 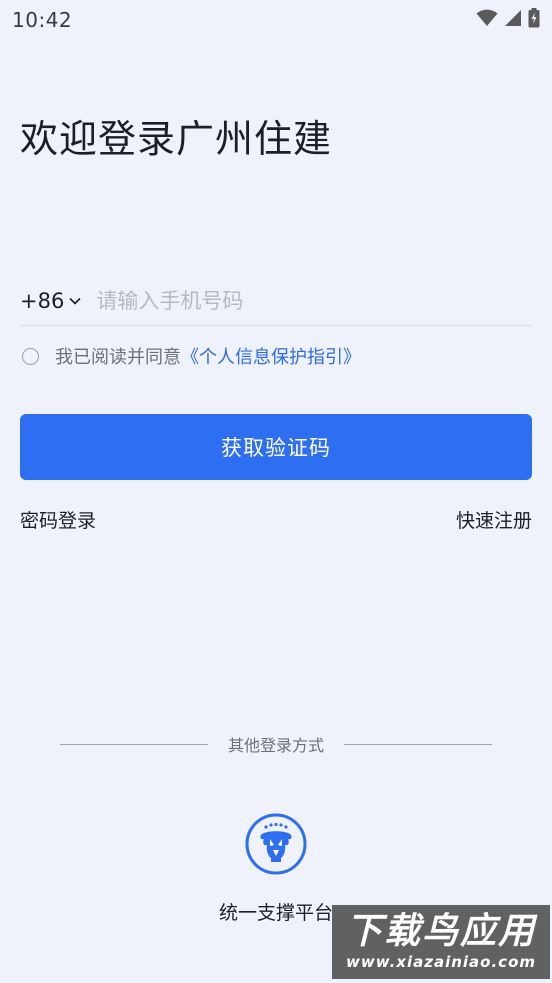 What do you see at coordinates (271, 356) in the screenshot?
I see `privacy-guide-link: 《个人信息保护指引》` at bounding box center [271, 356].